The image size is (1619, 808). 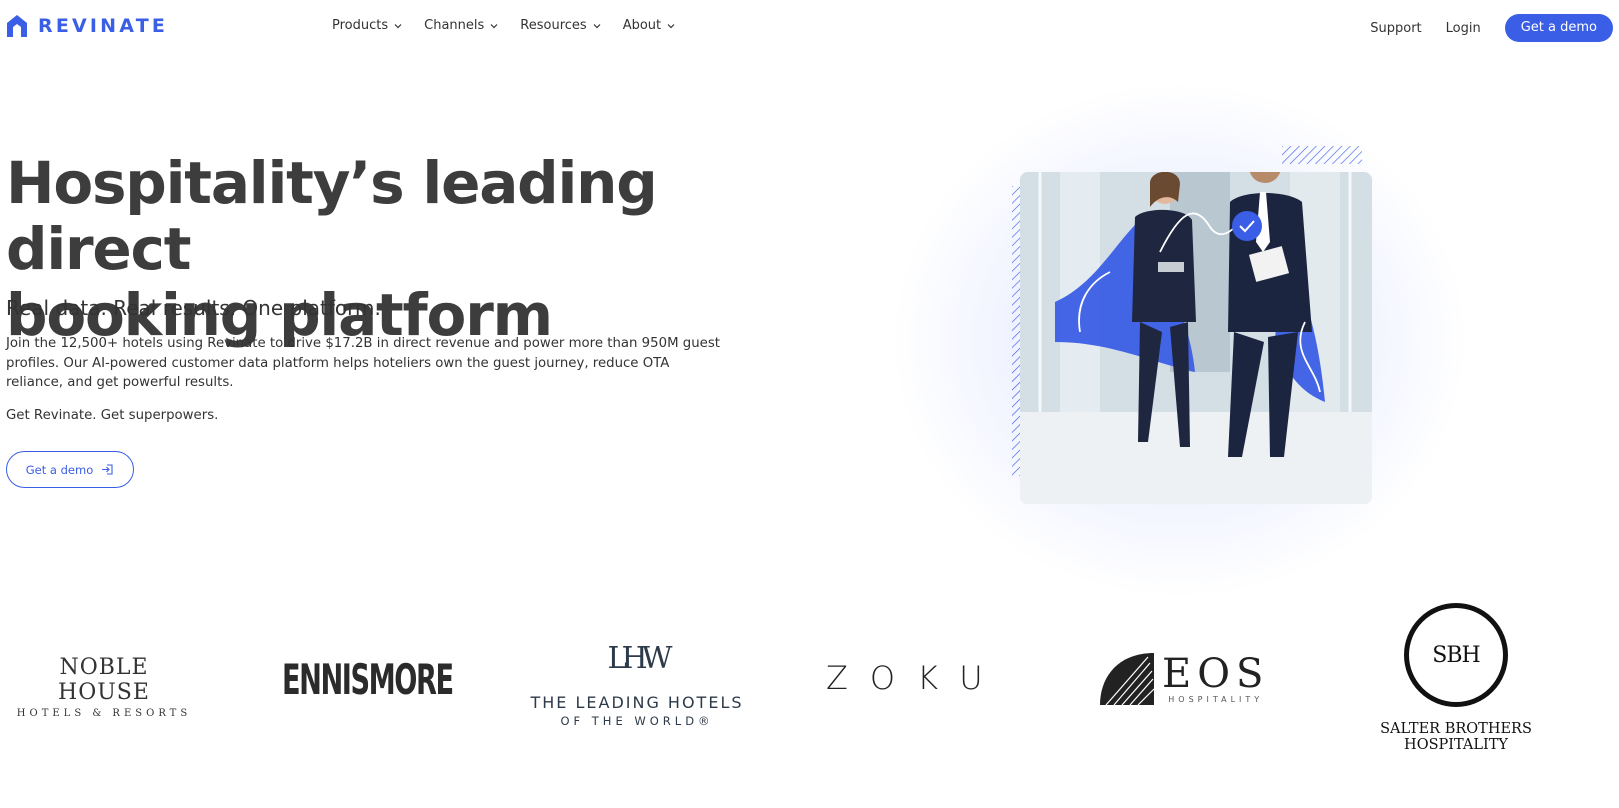 I want to click on sbh-monogram-circle: SBH, so click(x=1456, y=655).